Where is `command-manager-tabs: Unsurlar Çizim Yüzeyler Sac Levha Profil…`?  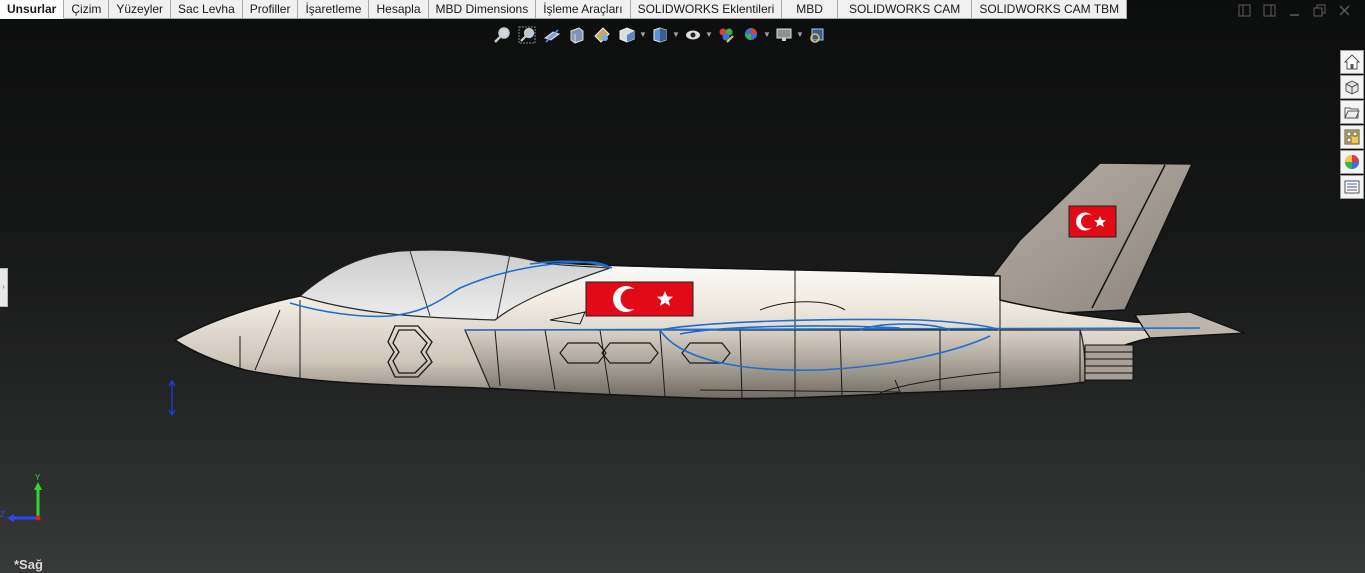
command-manager-tabs: Unsurlar Çizim Yüzeyler Sac Levha Profil… is located at coordinates (564, 9).